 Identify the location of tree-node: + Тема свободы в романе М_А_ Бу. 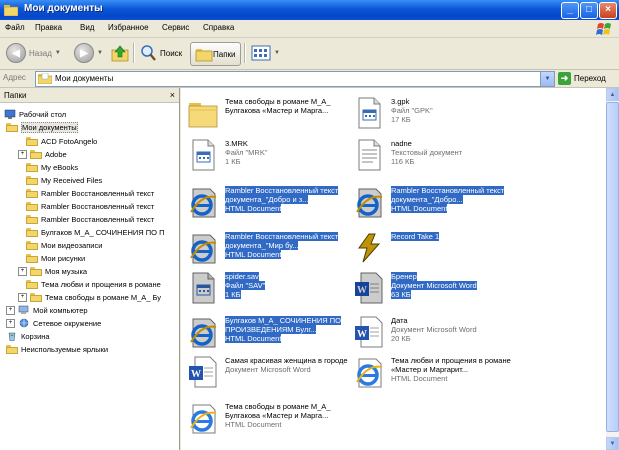
(89, 297).